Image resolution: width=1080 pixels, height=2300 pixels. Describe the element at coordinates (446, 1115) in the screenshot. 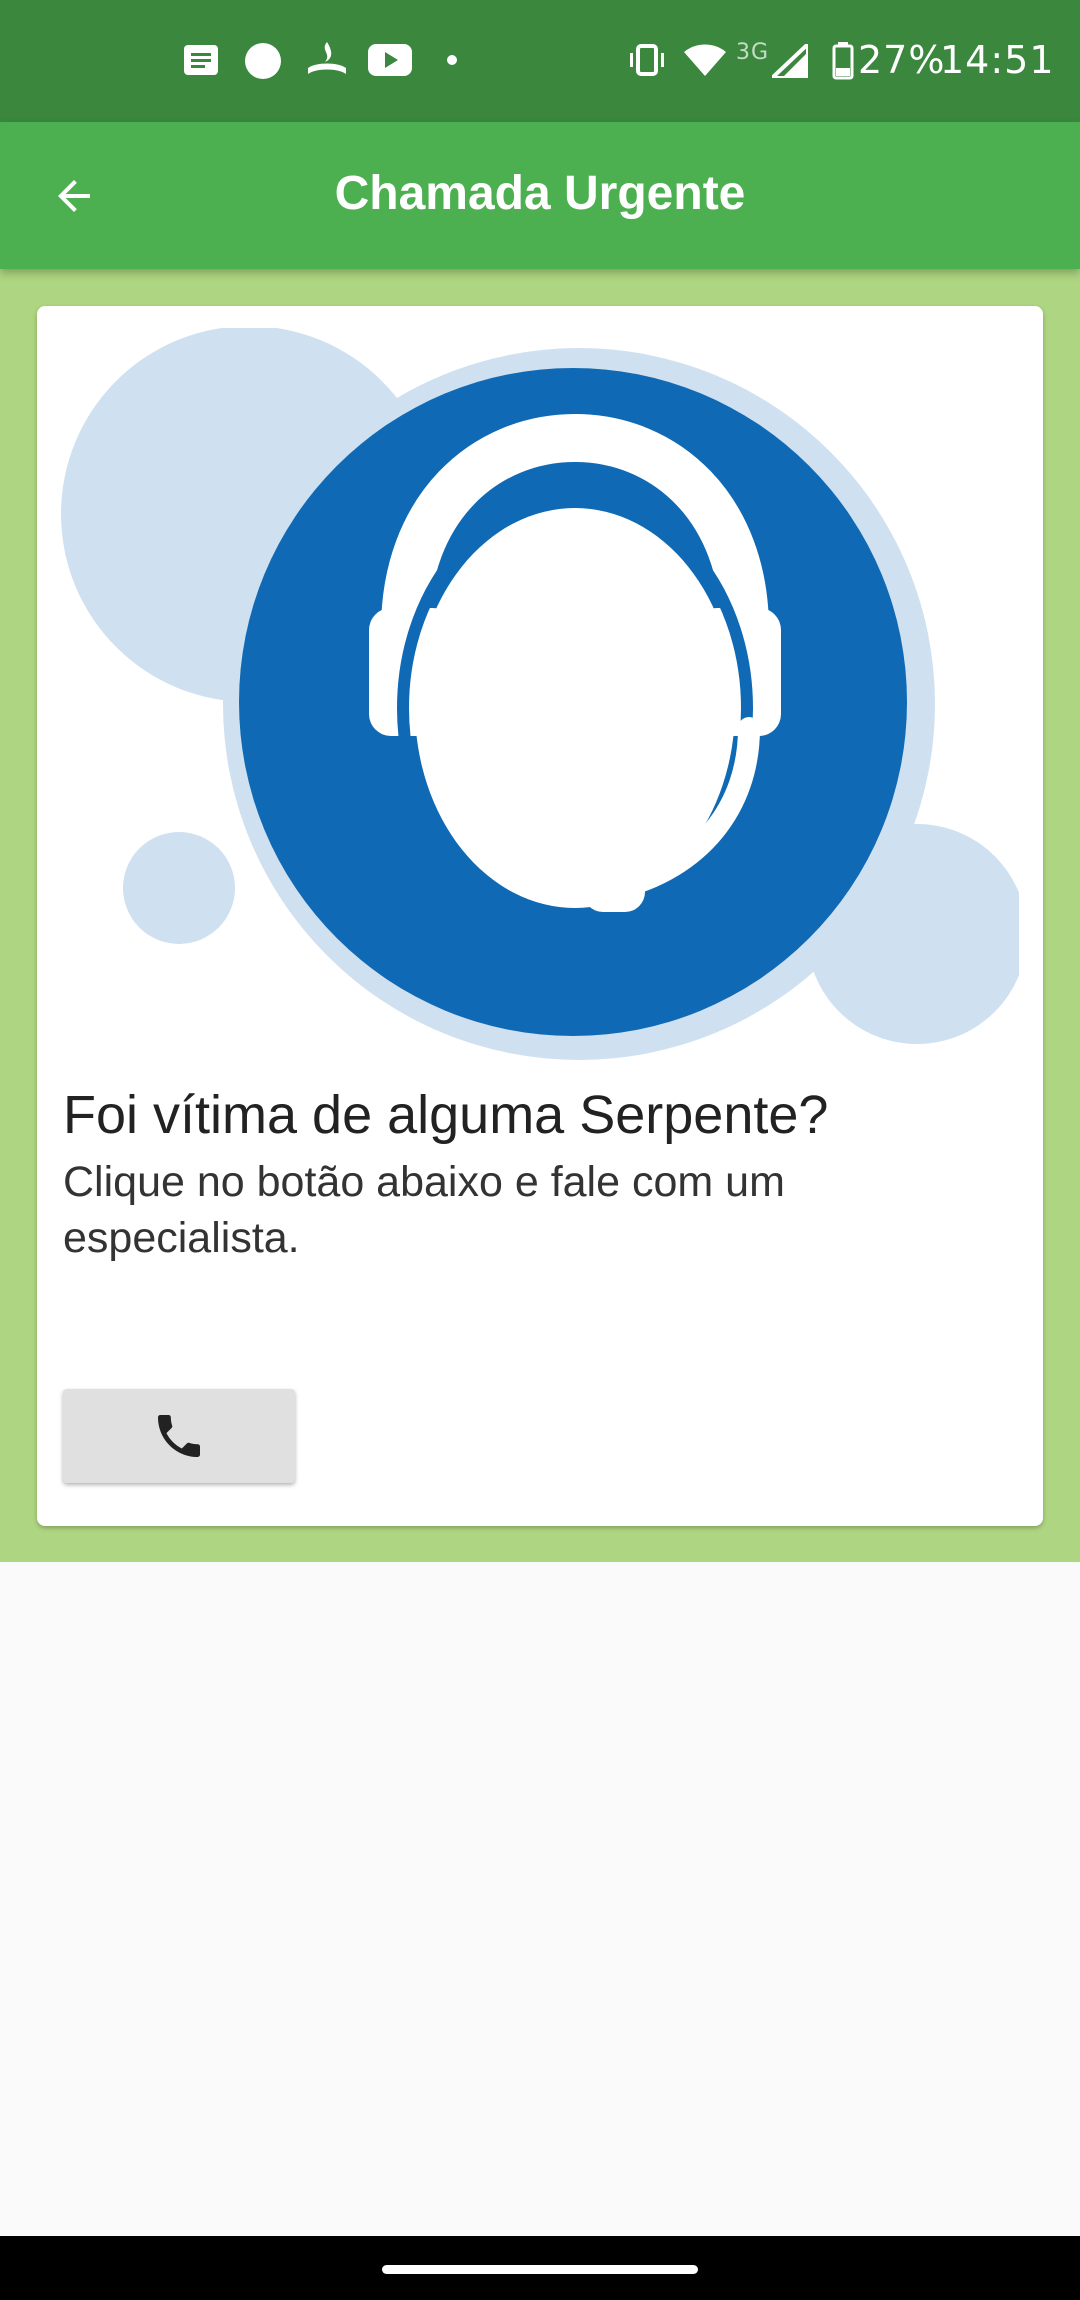

I see `card-heading: Foi vítima de alguma Serpente?` at that location.